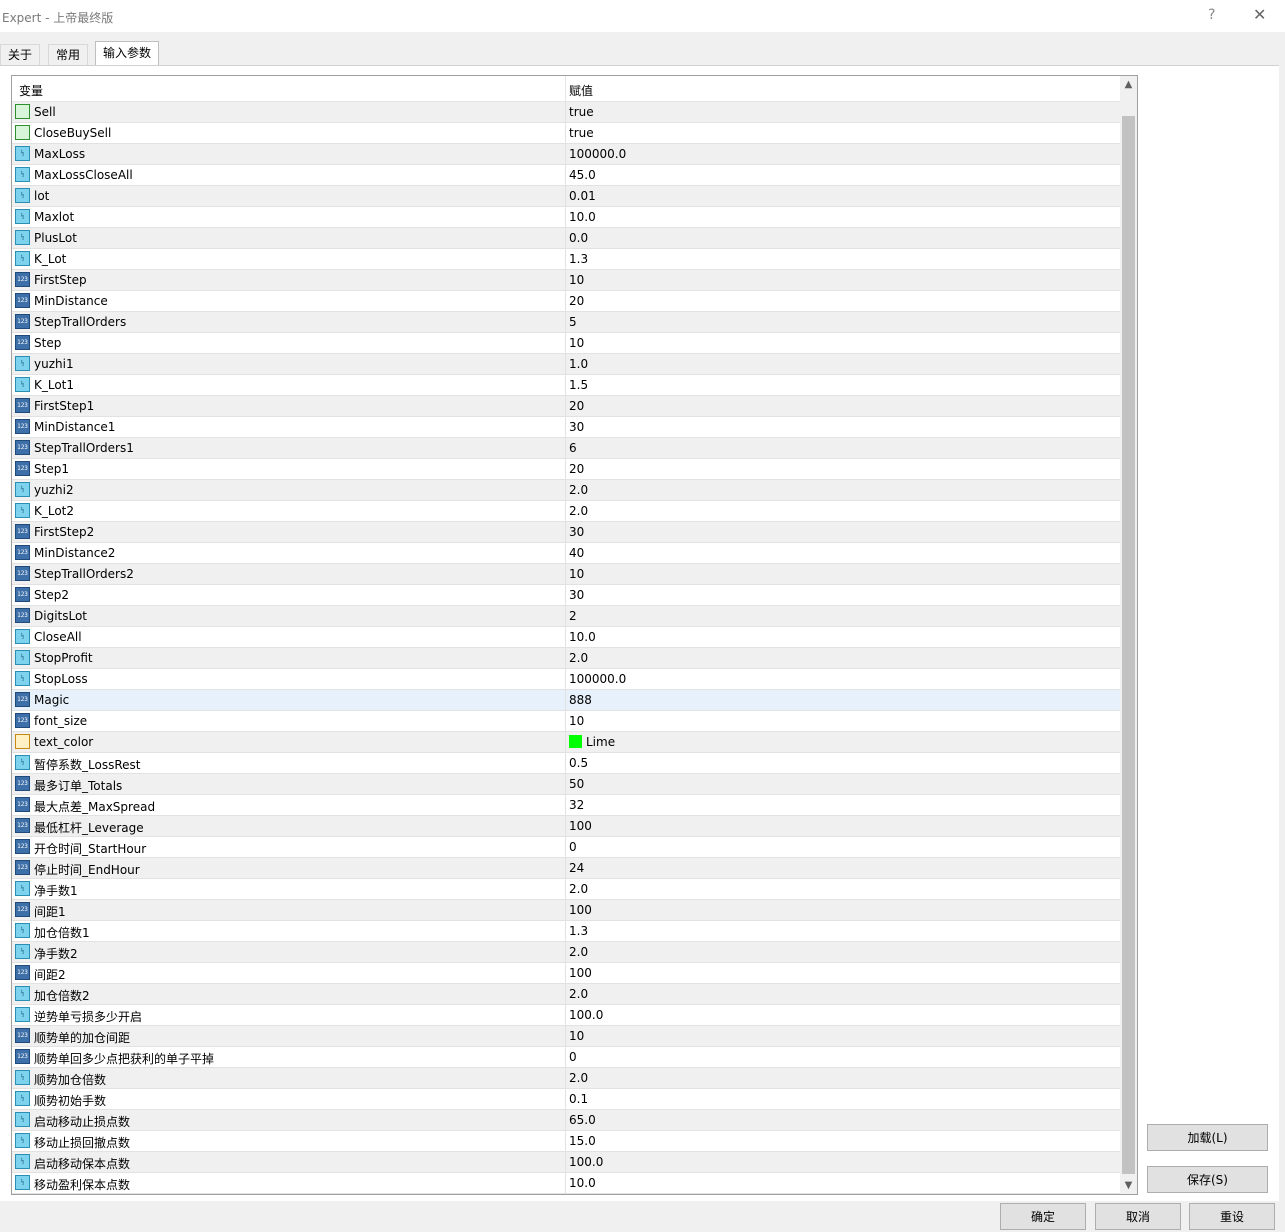  I want to click on scrollbar-thumb, so click(1128, 645).